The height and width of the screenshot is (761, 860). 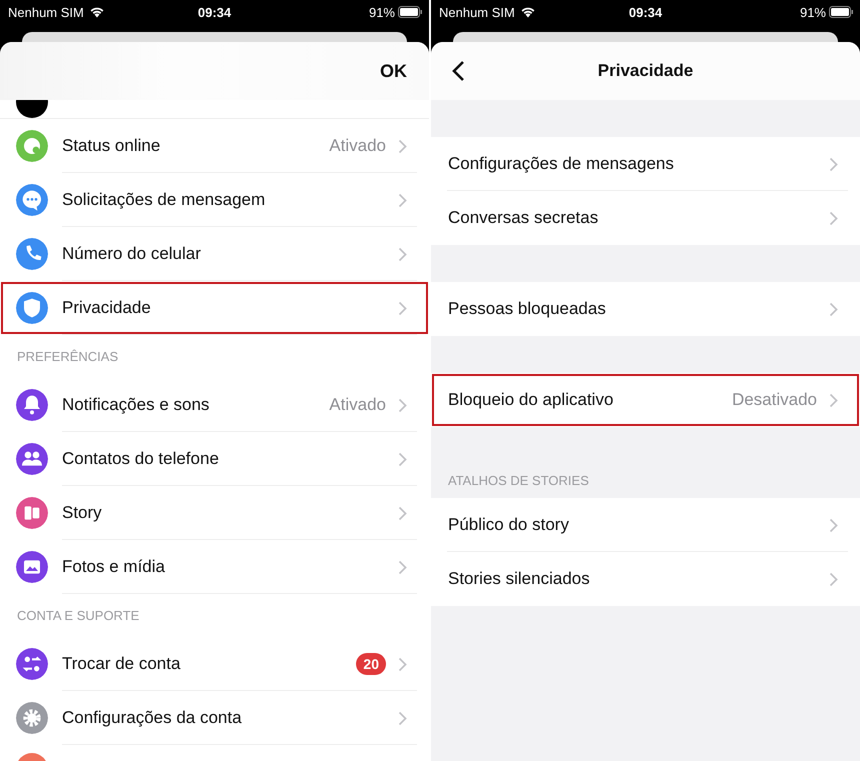 I want to click on row-label: Status online, so click(x=112, y=146).